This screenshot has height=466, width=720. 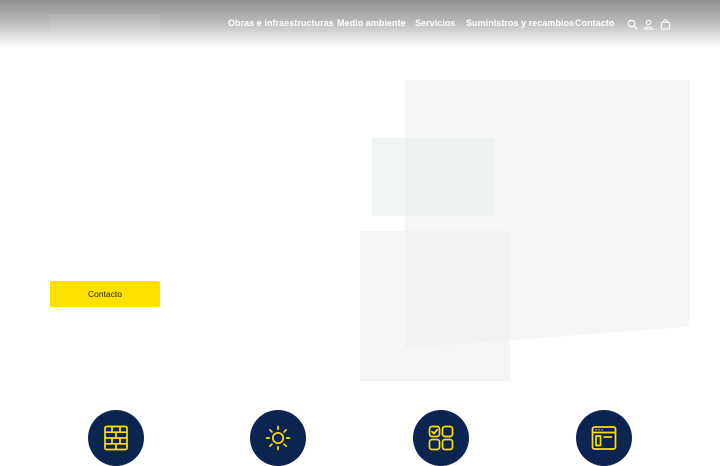 I want to click on browser-window-icon, so click(x=604, y=438).